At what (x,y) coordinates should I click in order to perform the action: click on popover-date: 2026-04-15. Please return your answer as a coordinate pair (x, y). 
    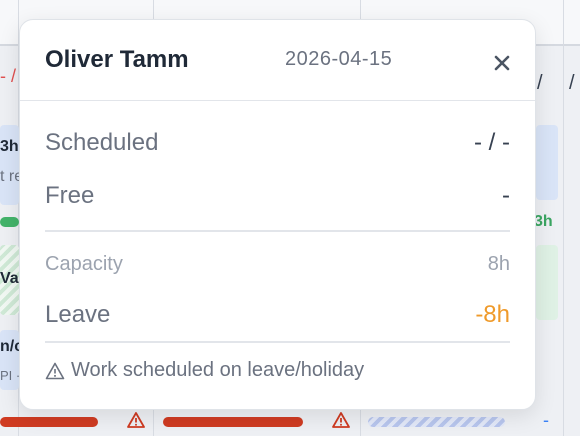
    Looking at the image, I should click on (339, 59).